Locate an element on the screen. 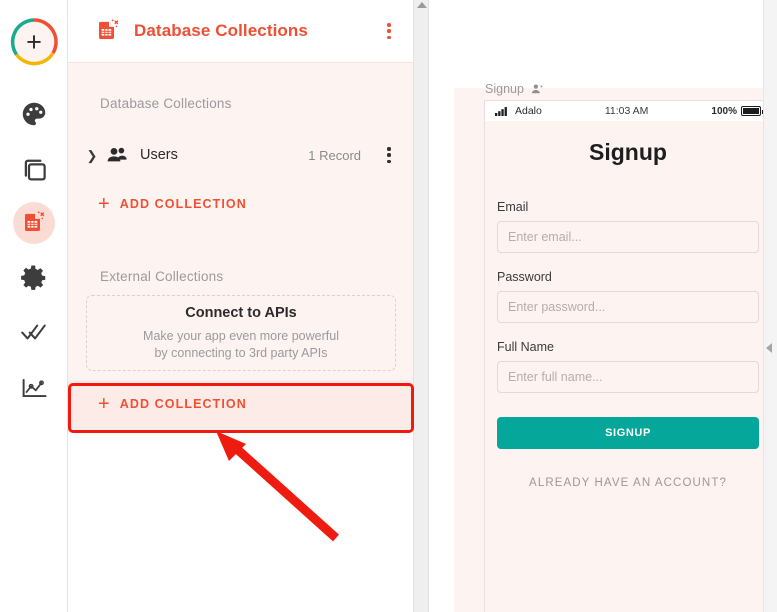  chevron-right-icon: ❯ is located at coordinates (92, 155).